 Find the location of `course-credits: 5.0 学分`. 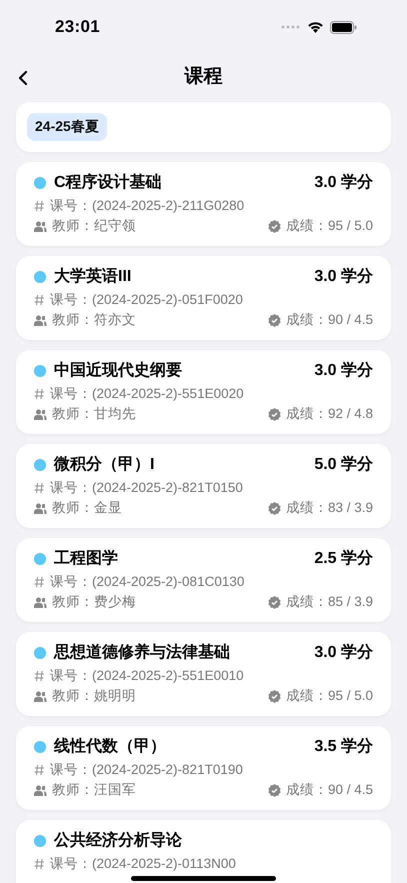

course-credits: 5.0 学分 is located at coordinates (343, 465).